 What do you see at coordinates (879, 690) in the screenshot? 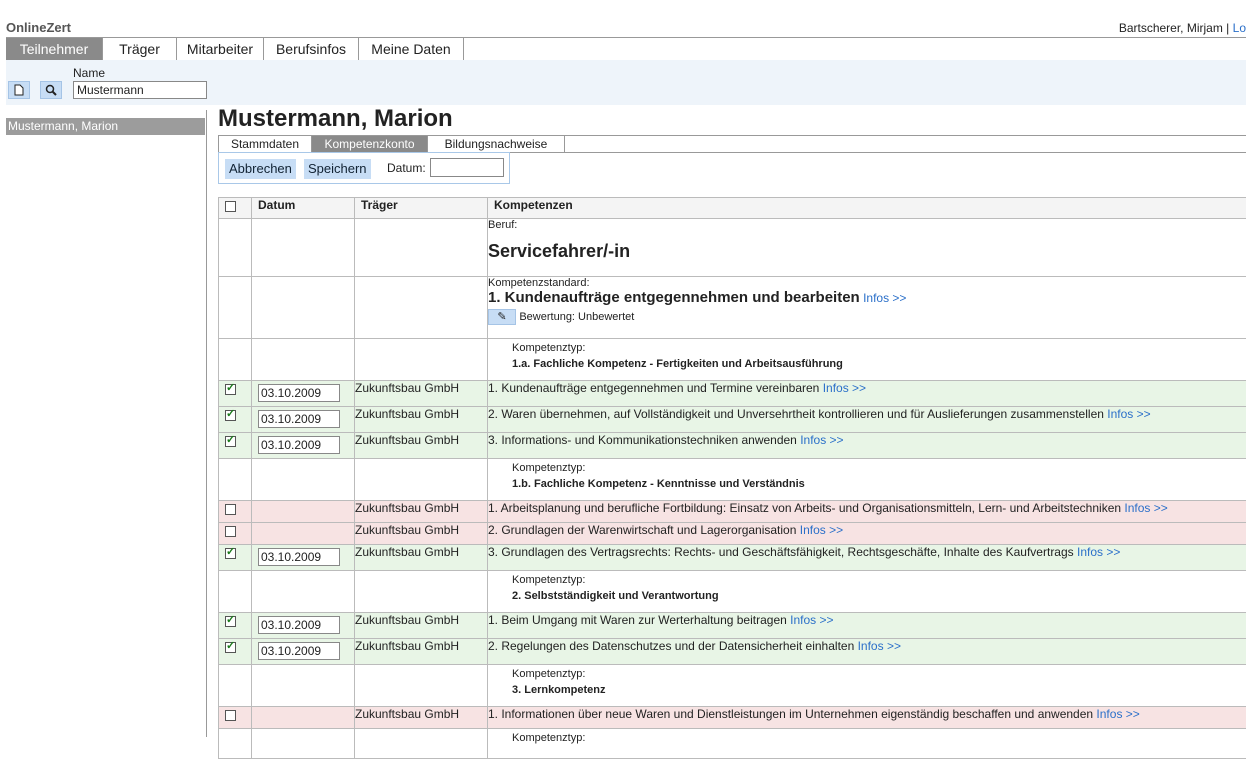
I see `typ-title: 3. Lernkompetenz` at bounding box center [879, 690].